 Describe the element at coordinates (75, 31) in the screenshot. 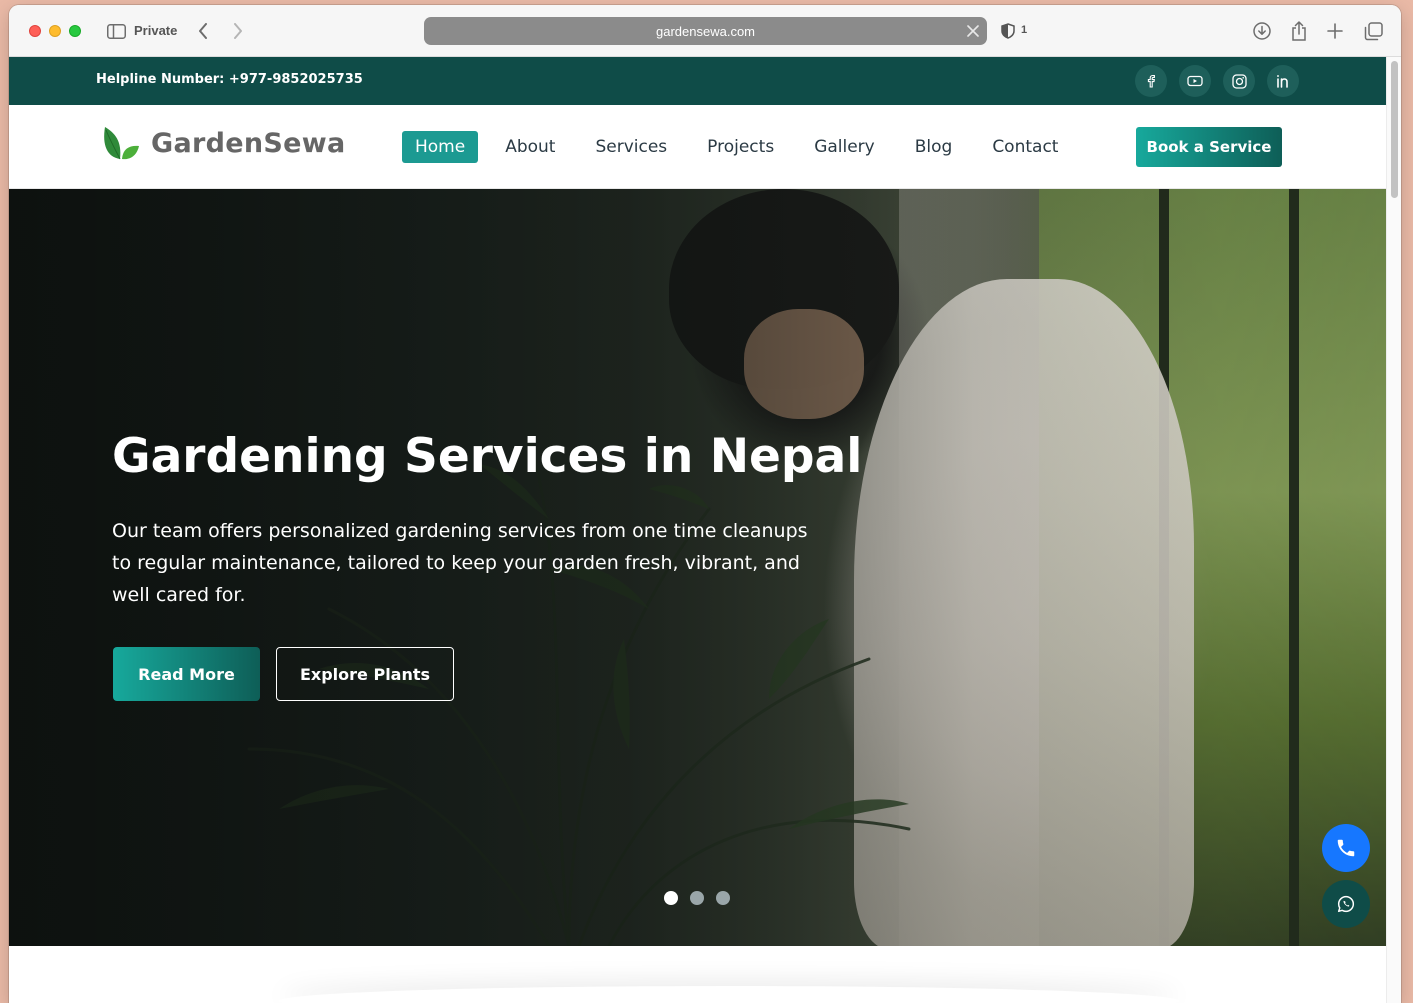

I see `zoom-window-button` at that location.